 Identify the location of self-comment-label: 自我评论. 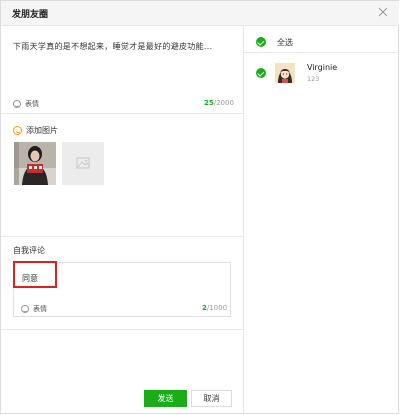
(29, 250).